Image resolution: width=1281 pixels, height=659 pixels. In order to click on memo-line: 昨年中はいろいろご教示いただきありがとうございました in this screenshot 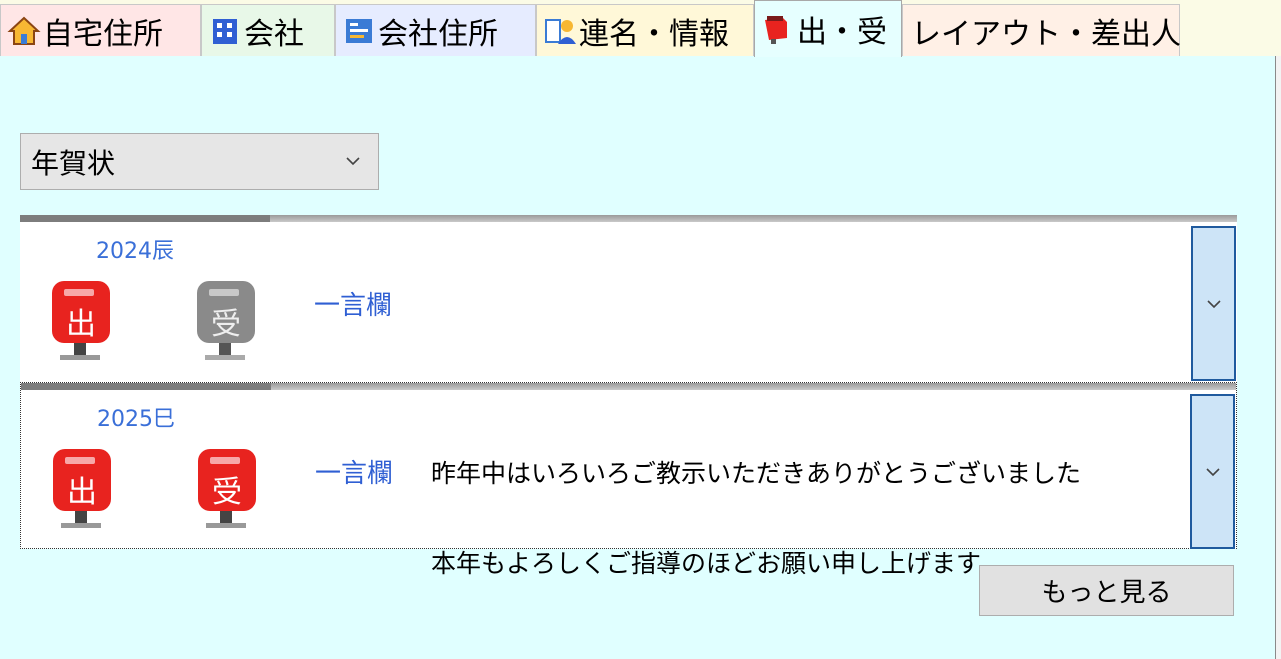, I will do `click(756, 473)`.